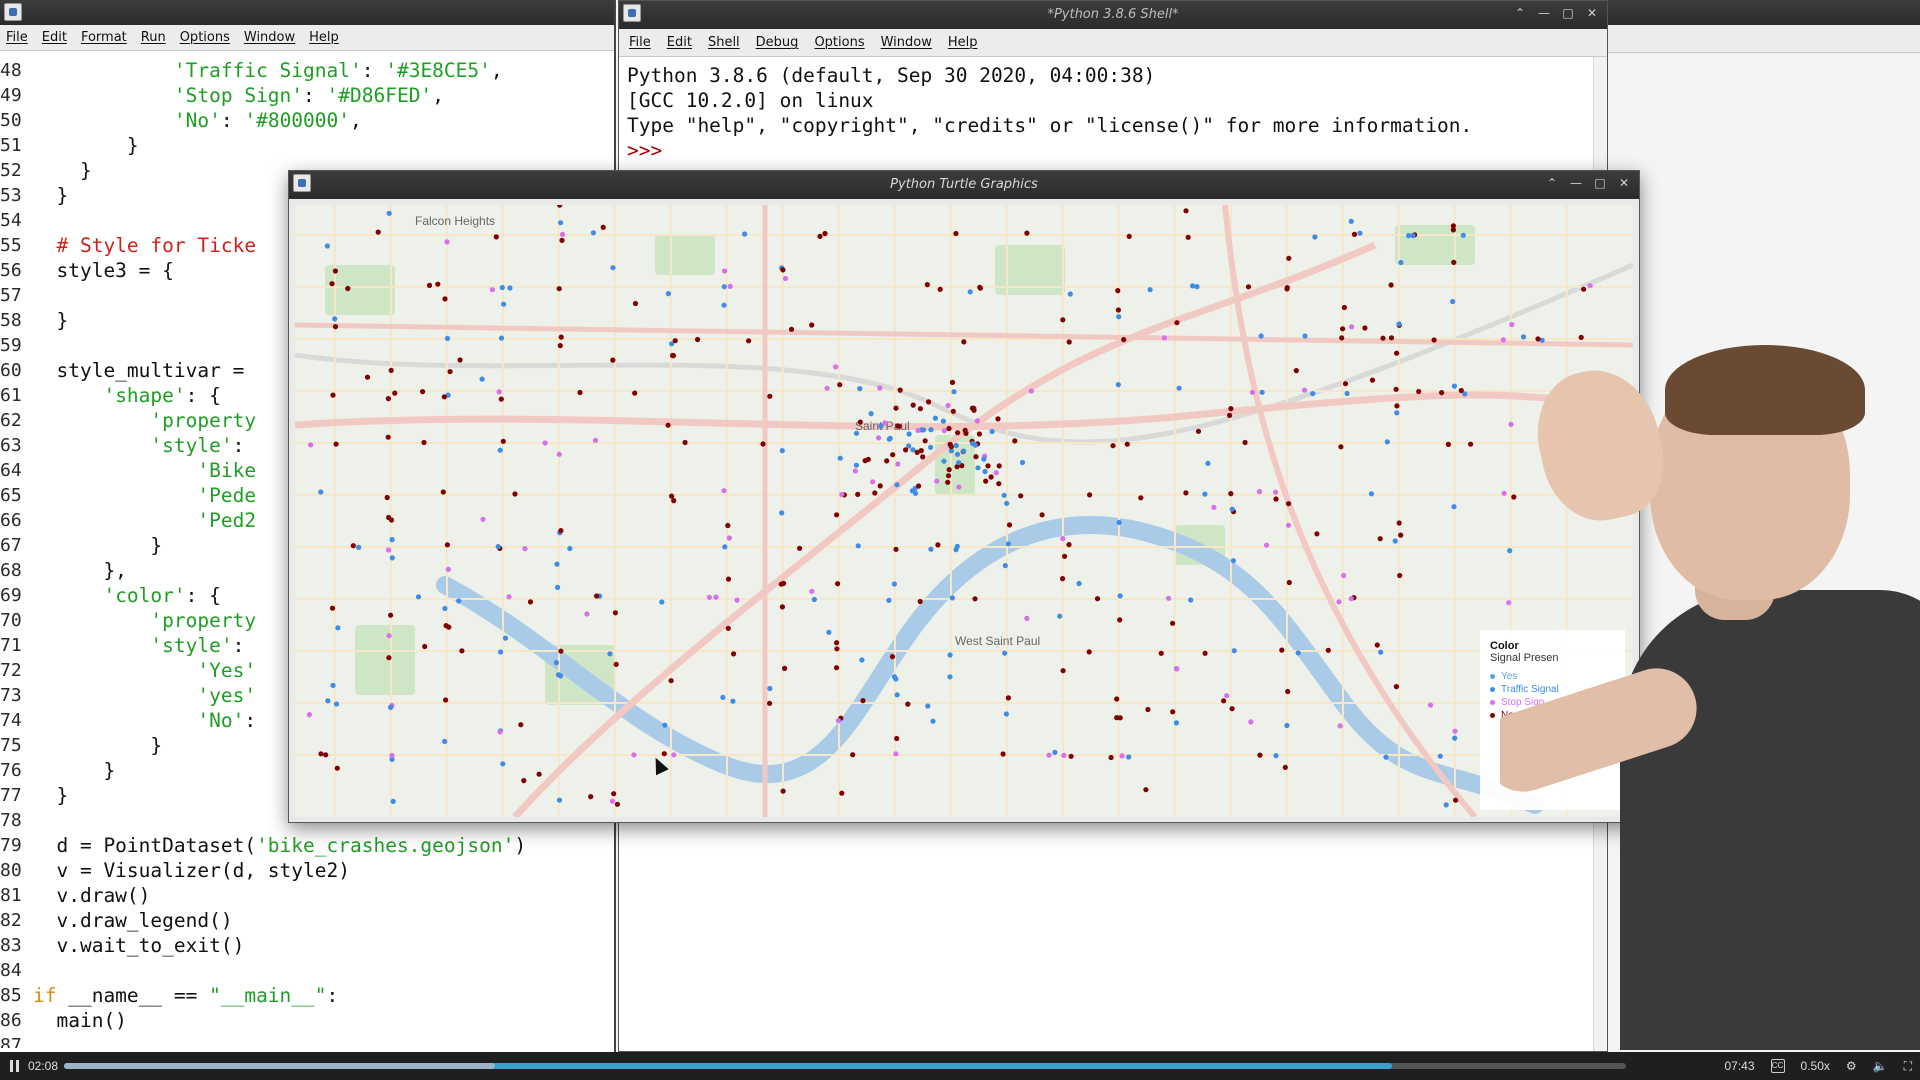 The image size is (1920, 1080). Describe the element at coordinates (205, 37) in the screenshot. I see `menu-options: Options` at that location.